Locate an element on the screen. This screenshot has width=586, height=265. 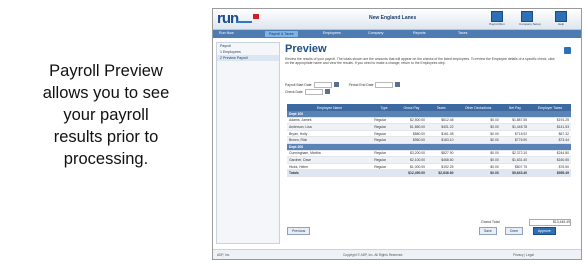
employee-name: Bryan, Holly is located at coordinates (330, 134).